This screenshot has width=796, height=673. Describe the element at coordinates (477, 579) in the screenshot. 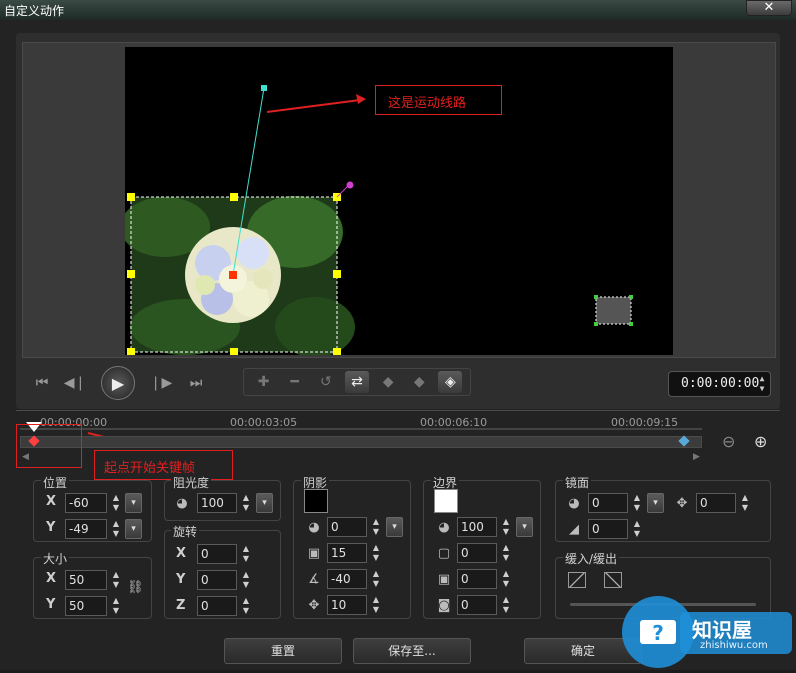

I see `border-field2-input: 0` at that location.